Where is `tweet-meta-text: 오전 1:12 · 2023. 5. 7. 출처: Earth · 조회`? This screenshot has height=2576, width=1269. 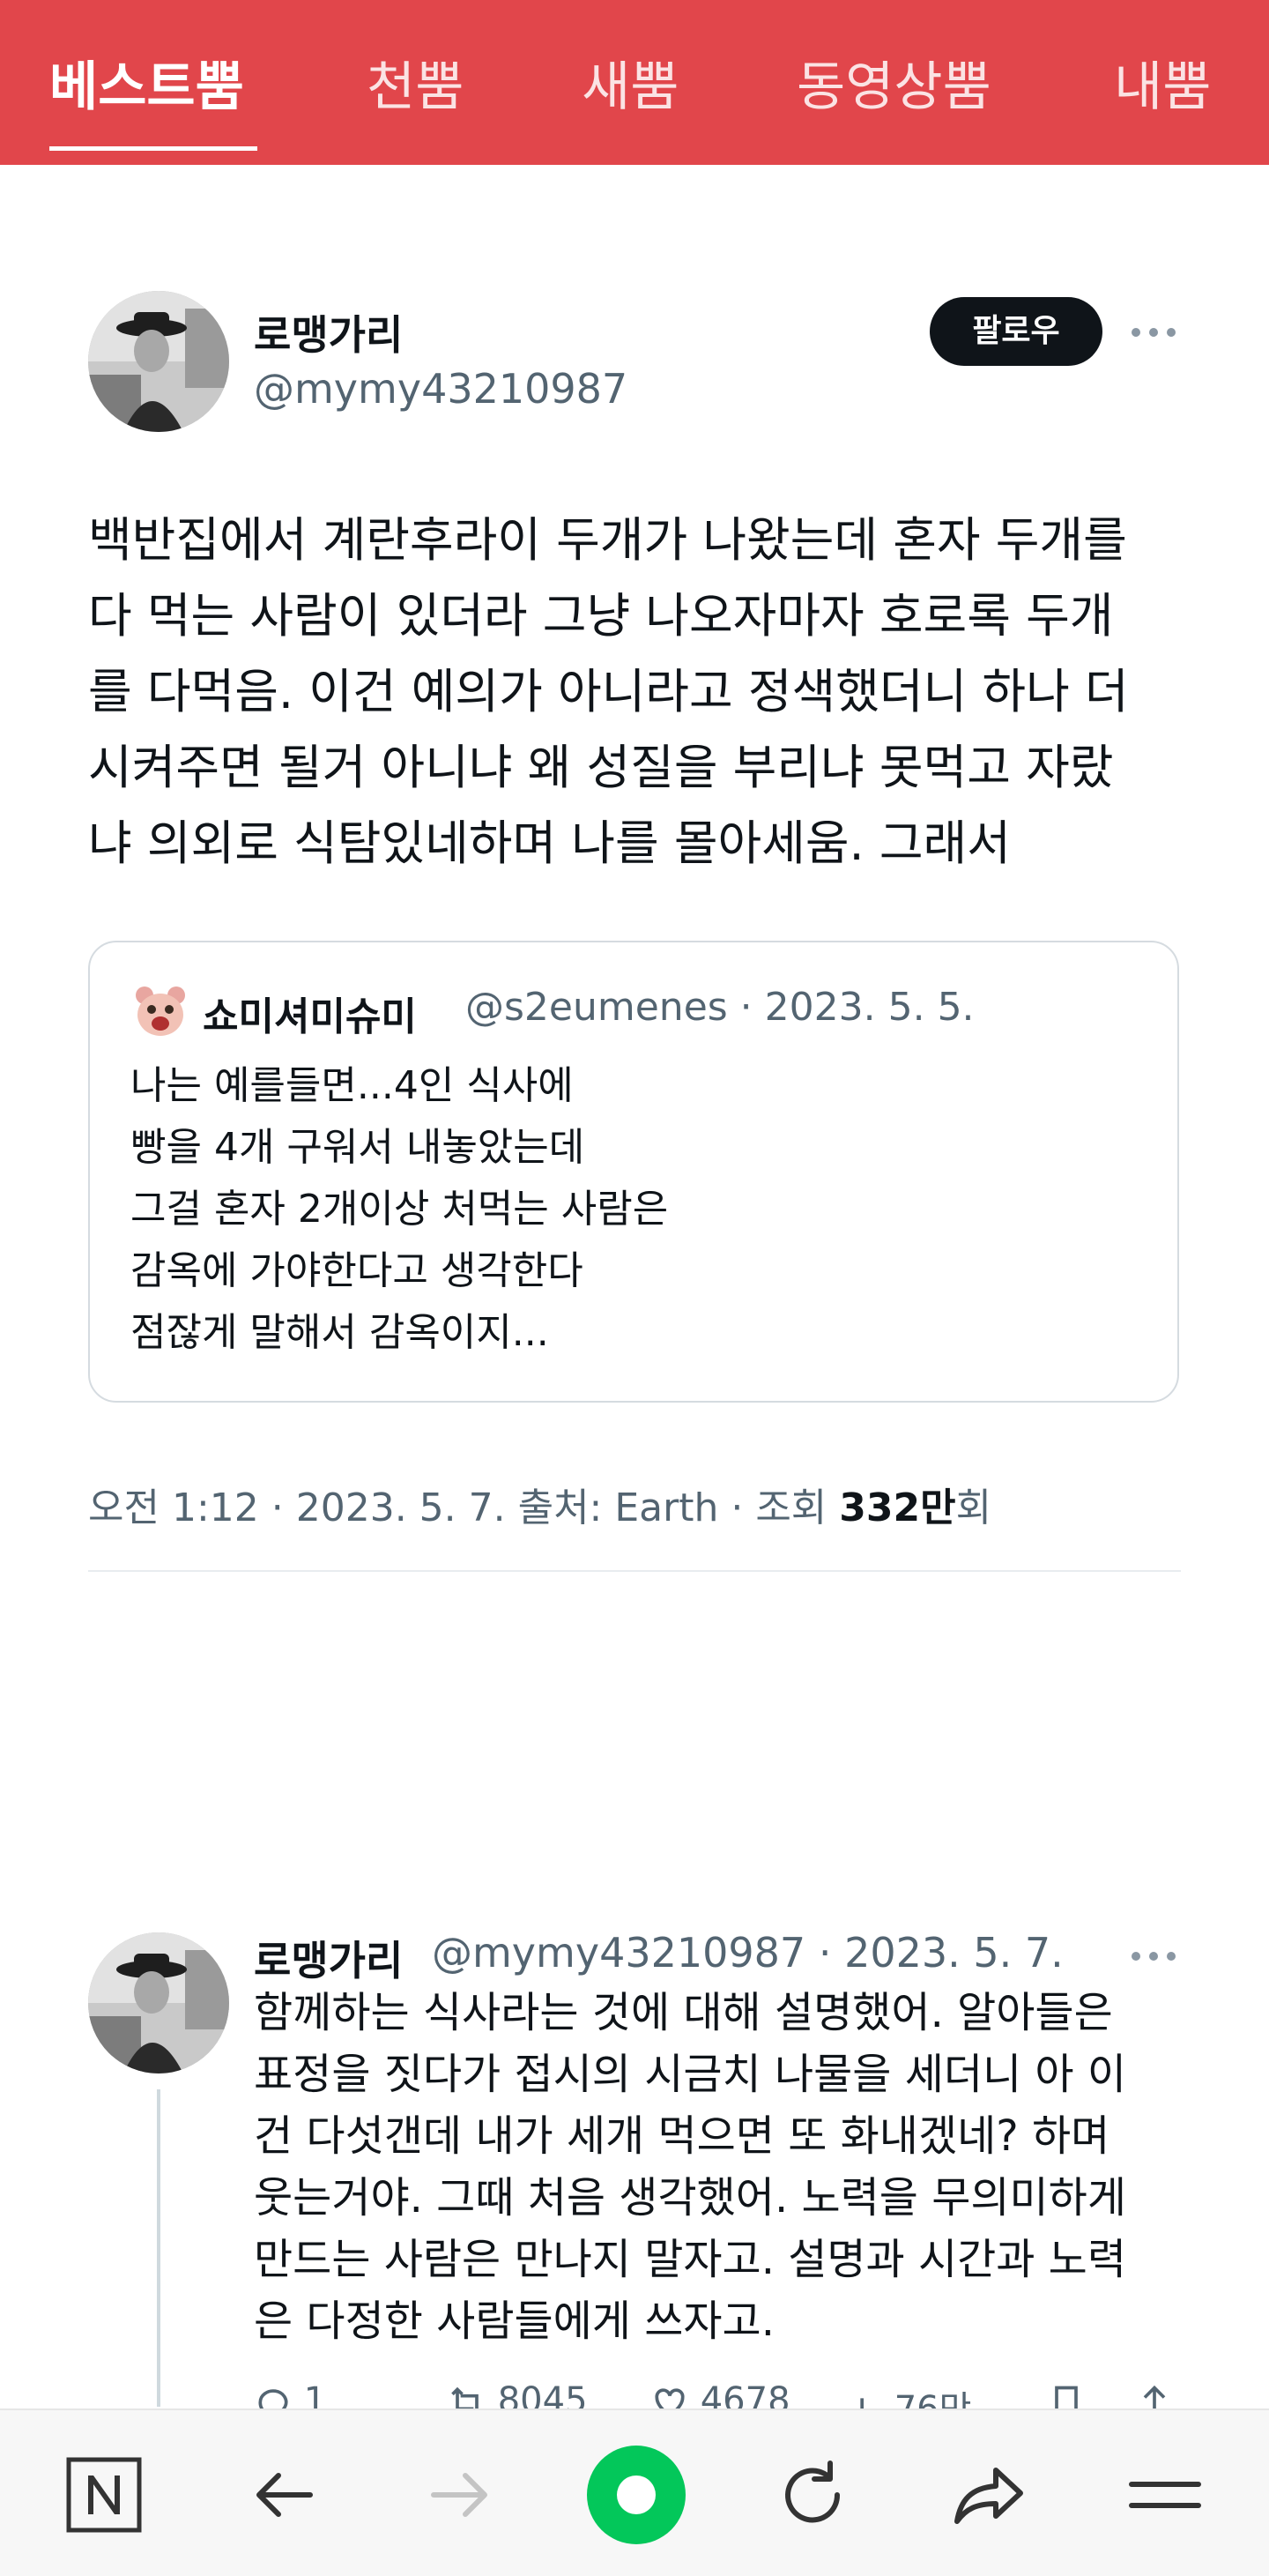 tweet-meta-text: 오전 1:12 · 2023. 5. 7. 출처: Earth · 조회 is located at coordinates (464, 1508).